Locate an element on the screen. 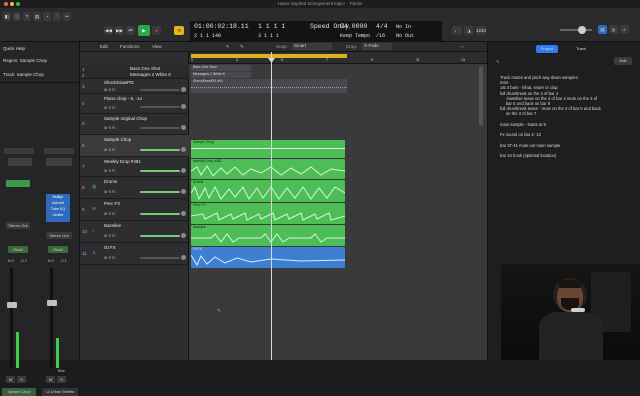  timeline-ruler: 1 3 5 7 9 11 13 is located at coordinates (338, 58).